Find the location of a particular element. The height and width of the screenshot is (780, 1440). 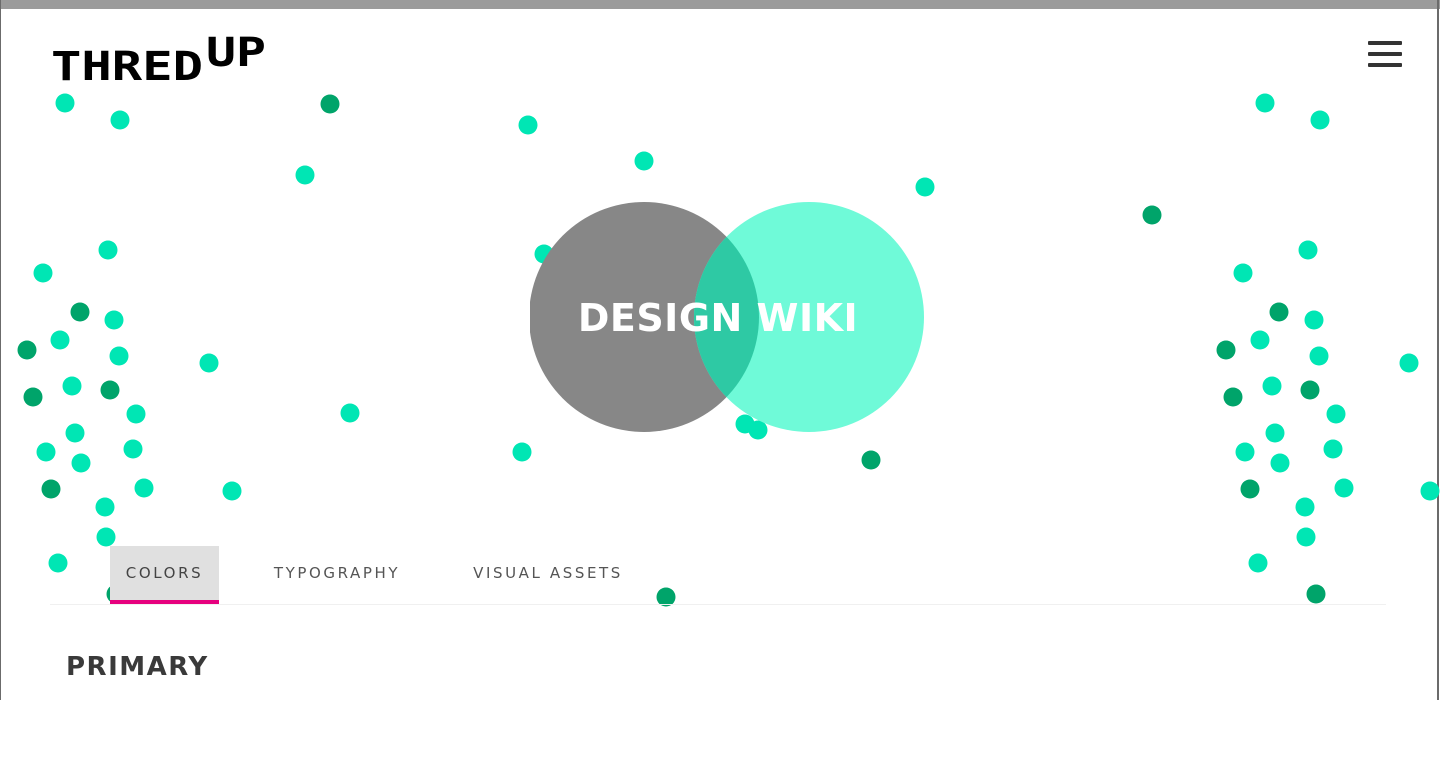

hero-title: DESIGN WIKI is located at coordinates (718, 318).